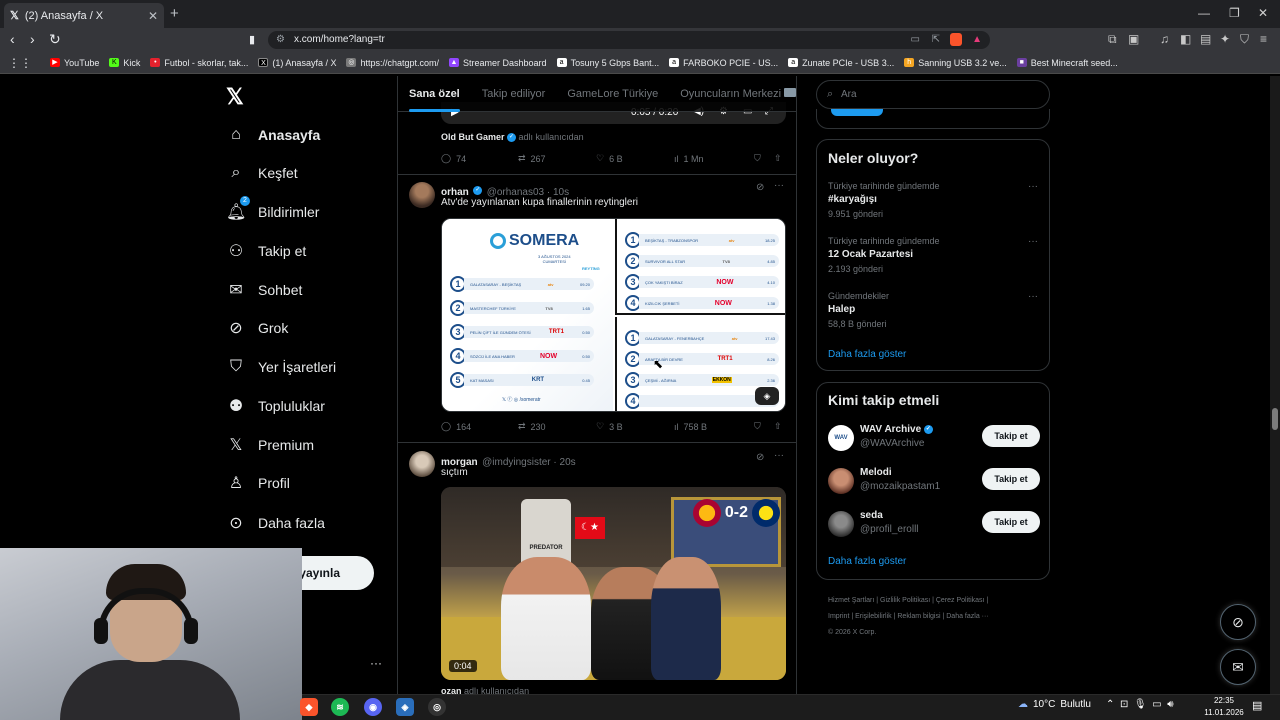 The height and width of the screenshot is (720, 1280). Describe the element at coordinates (55, 39) in the screenshot. I see `reload-icon: ↻` at that location.